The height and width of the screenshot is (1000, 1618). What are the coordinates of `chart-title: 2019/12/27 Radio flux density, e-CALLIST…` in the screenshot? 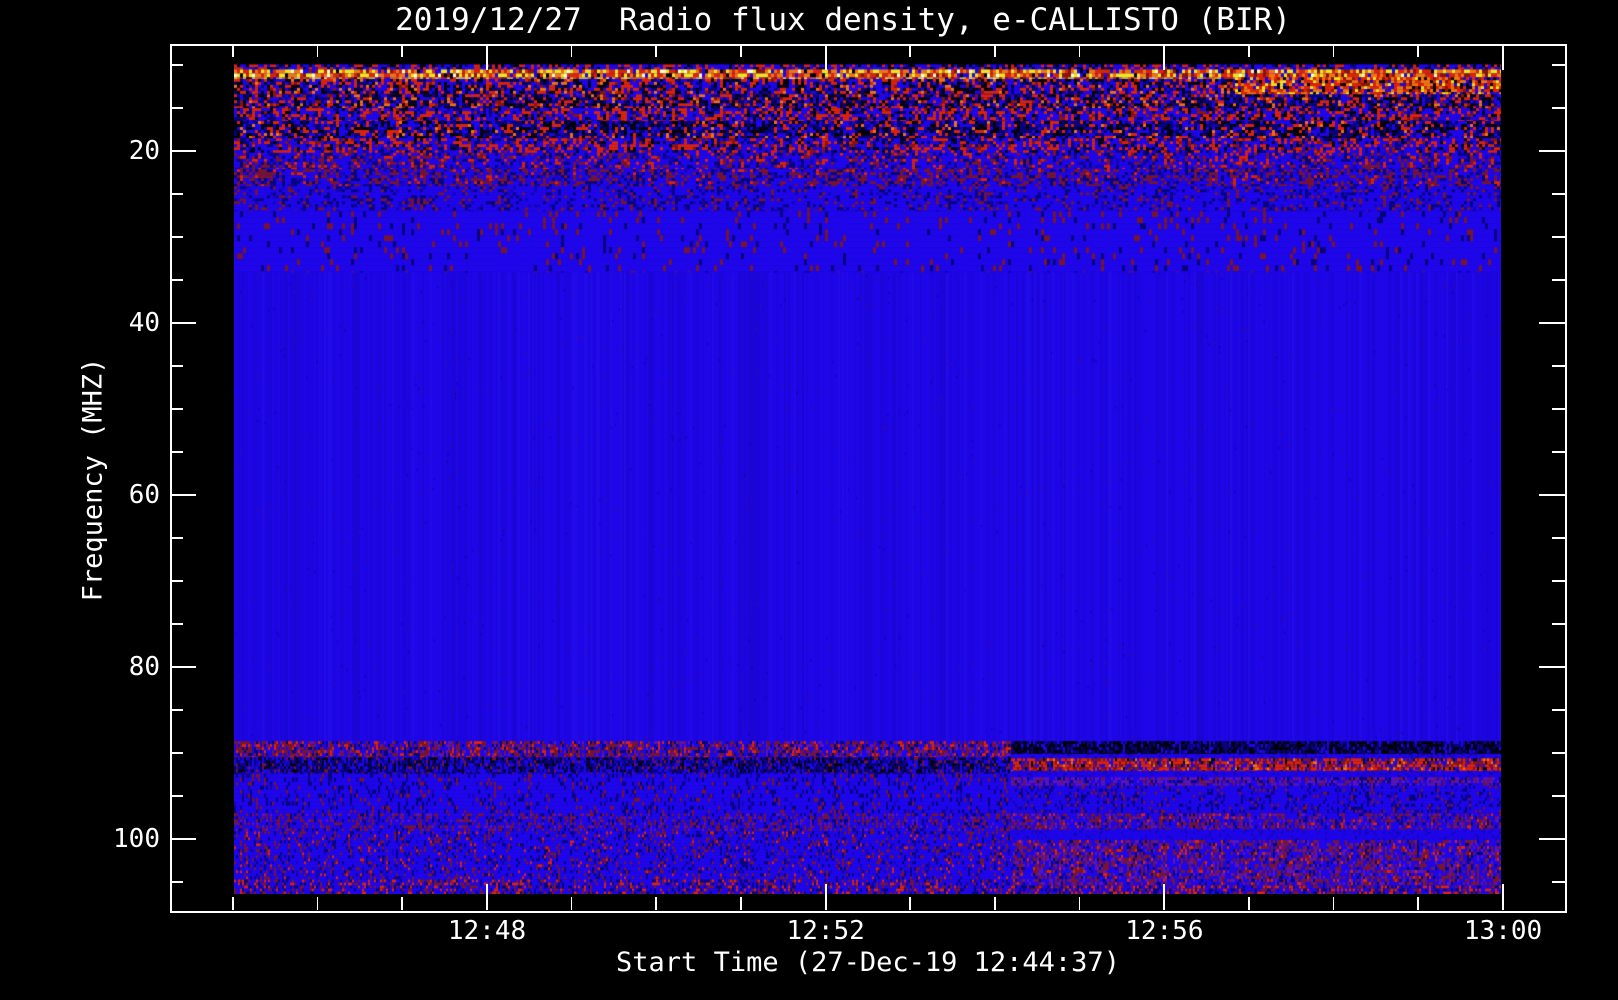 It's located at (843, 20).